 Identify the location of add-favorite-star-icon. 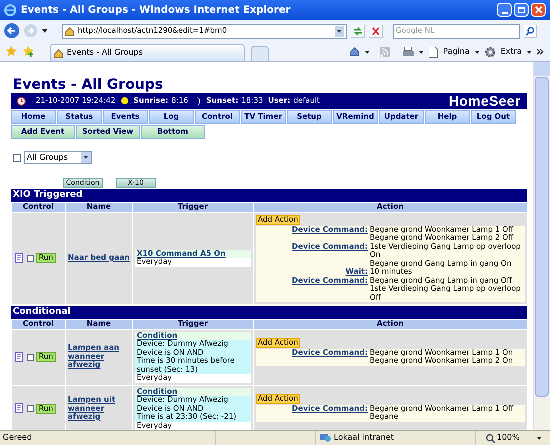
(28, 51).